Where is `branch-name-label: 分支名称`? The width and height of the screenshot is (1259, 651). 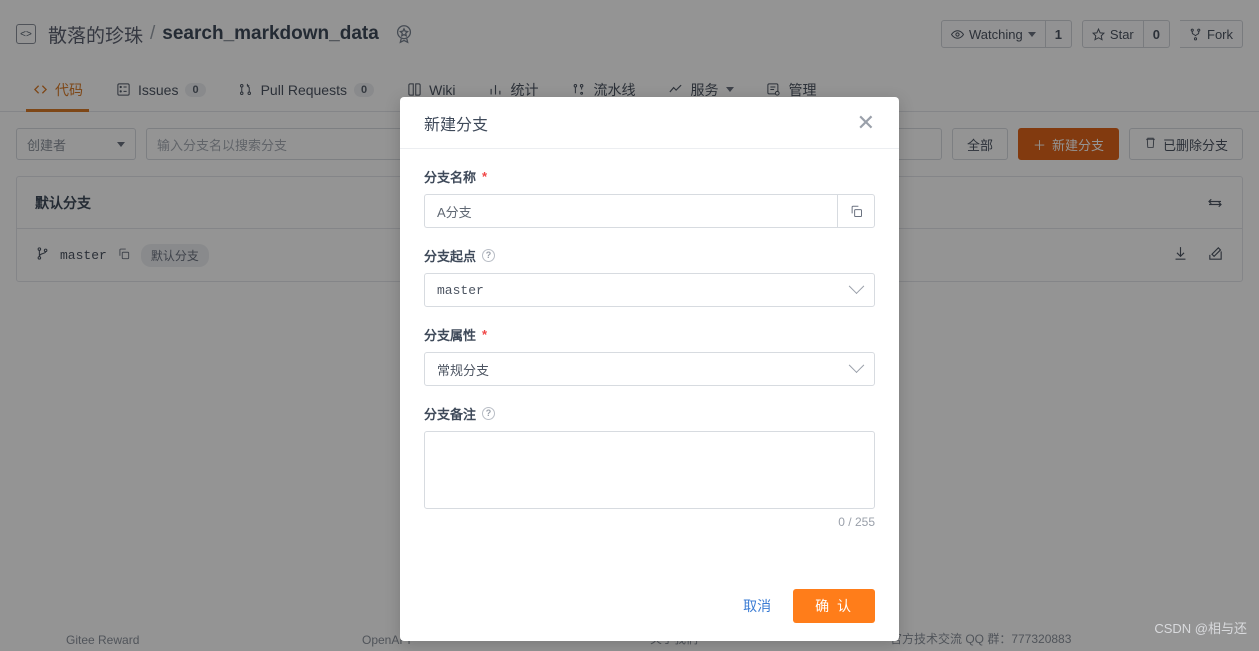
branch-name-label: 分支名称 is located at coordinates (450, 177).